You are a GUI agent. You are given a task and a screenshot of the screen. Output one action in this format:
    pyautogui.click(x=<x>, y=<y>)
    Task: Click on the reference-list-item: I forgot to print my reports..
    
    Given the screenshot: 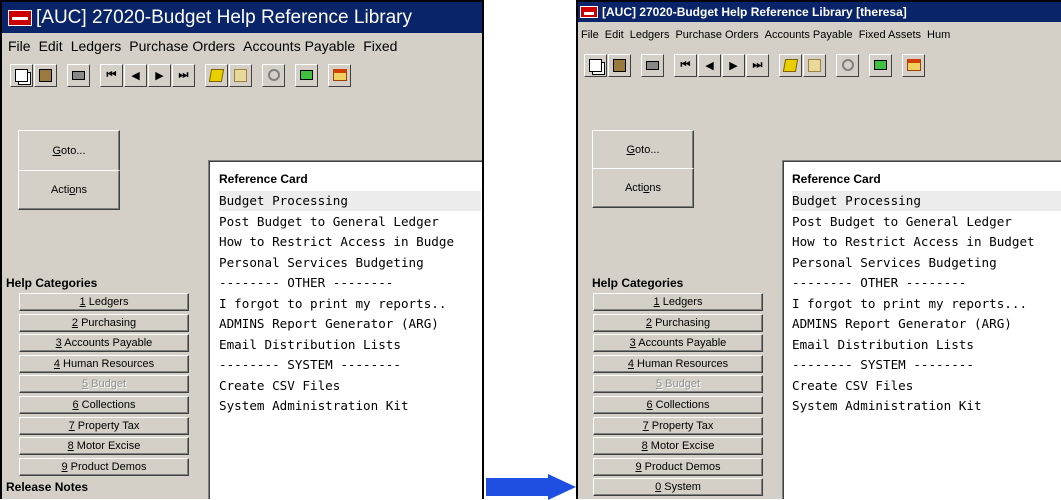 What is the action you would take?
    pyautogui.click(x=350, y=304)
    